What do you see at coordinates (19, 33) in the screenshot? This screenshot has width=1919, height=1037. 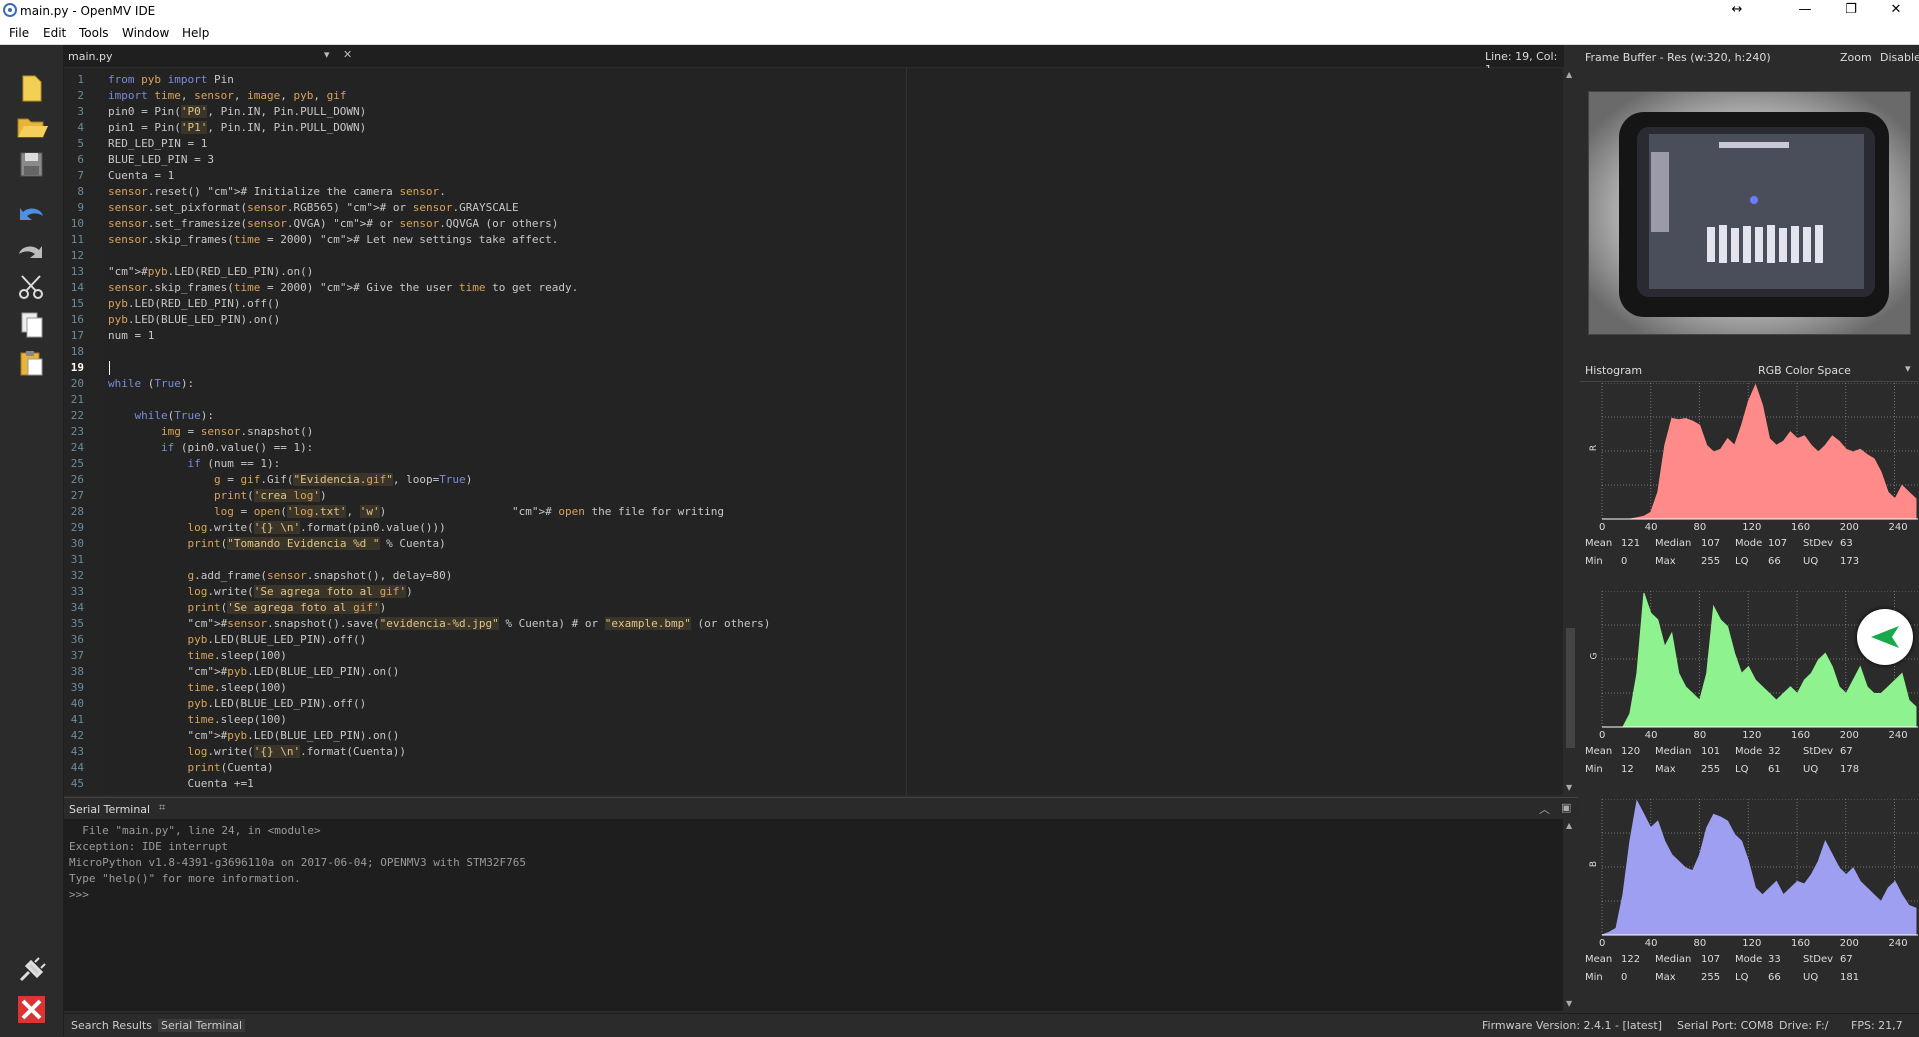 I see `menu-file: File` at bounding box center [19, 33].